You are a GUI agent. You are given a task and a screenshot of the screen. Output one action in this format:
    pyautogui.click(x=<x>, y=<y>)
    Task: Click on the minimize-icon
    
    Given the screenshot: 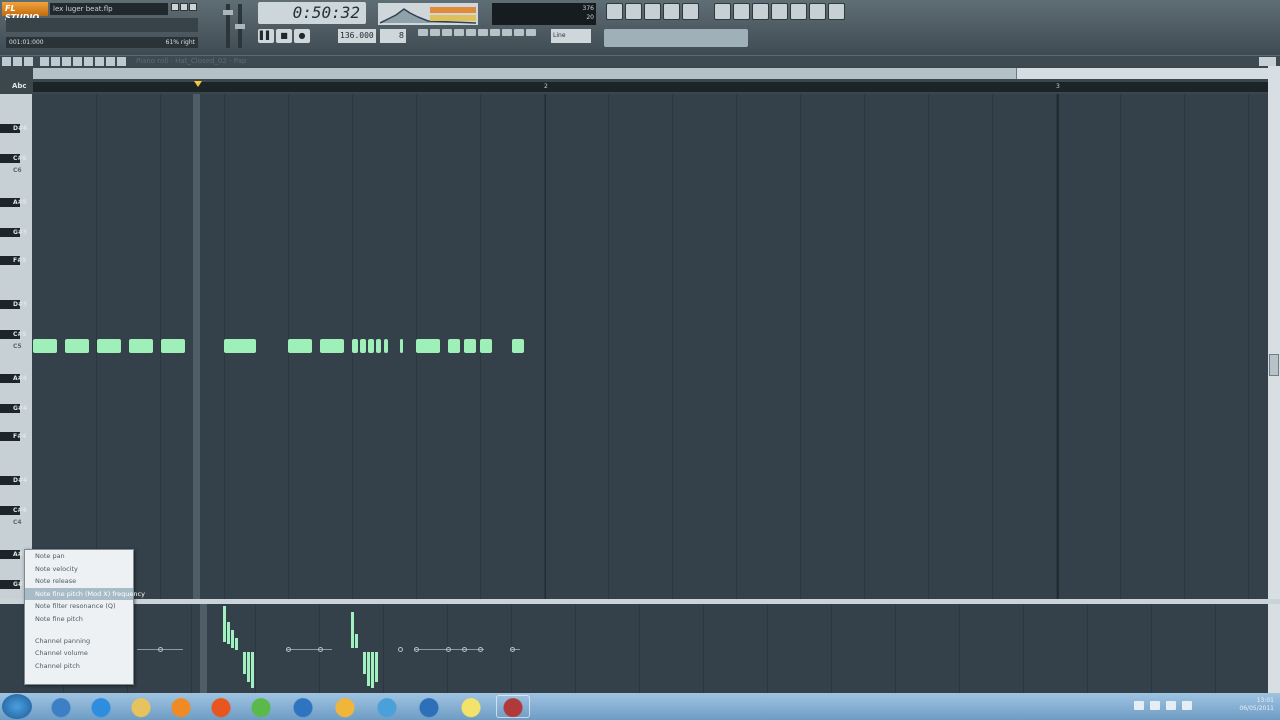 What is the action you would take?
    pyautogui.click(x=175, y=7)
    